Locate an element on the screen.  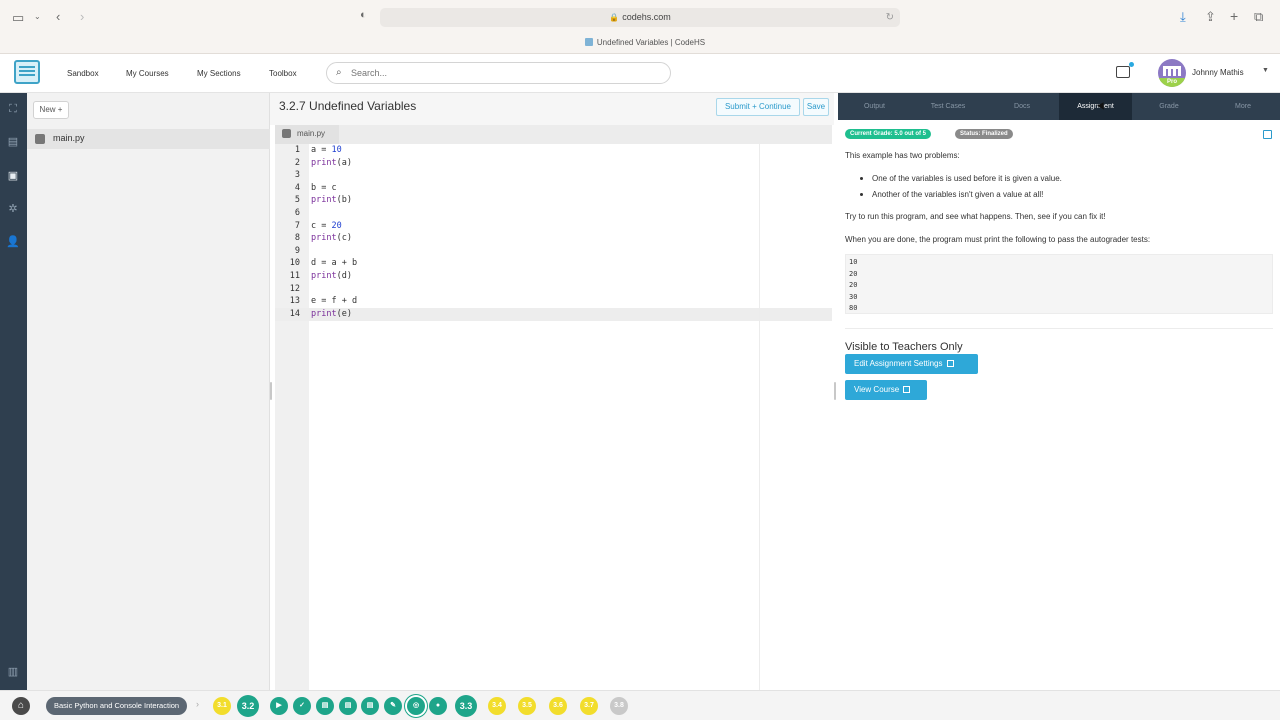
code-line: print(a) is located at coordinates (331, 163).